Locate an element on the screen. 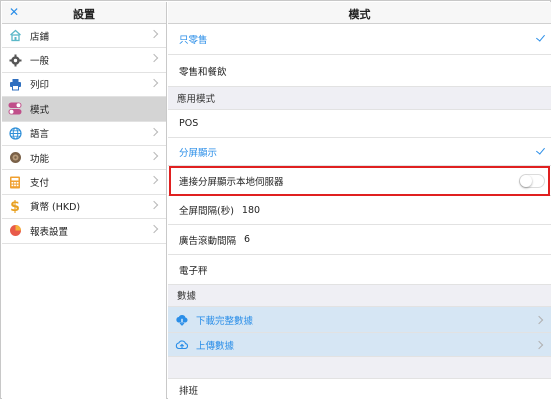  sidebar-item-store: 店鋪 is located at coordinates (84, 36).